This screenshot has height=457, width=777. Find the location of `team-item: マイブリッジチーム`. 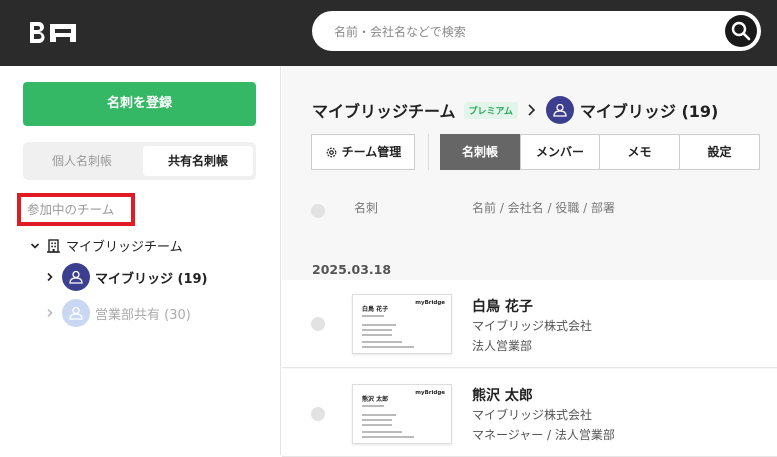

team-item: マイブリッジチーム is located at coordinates (106, 245).